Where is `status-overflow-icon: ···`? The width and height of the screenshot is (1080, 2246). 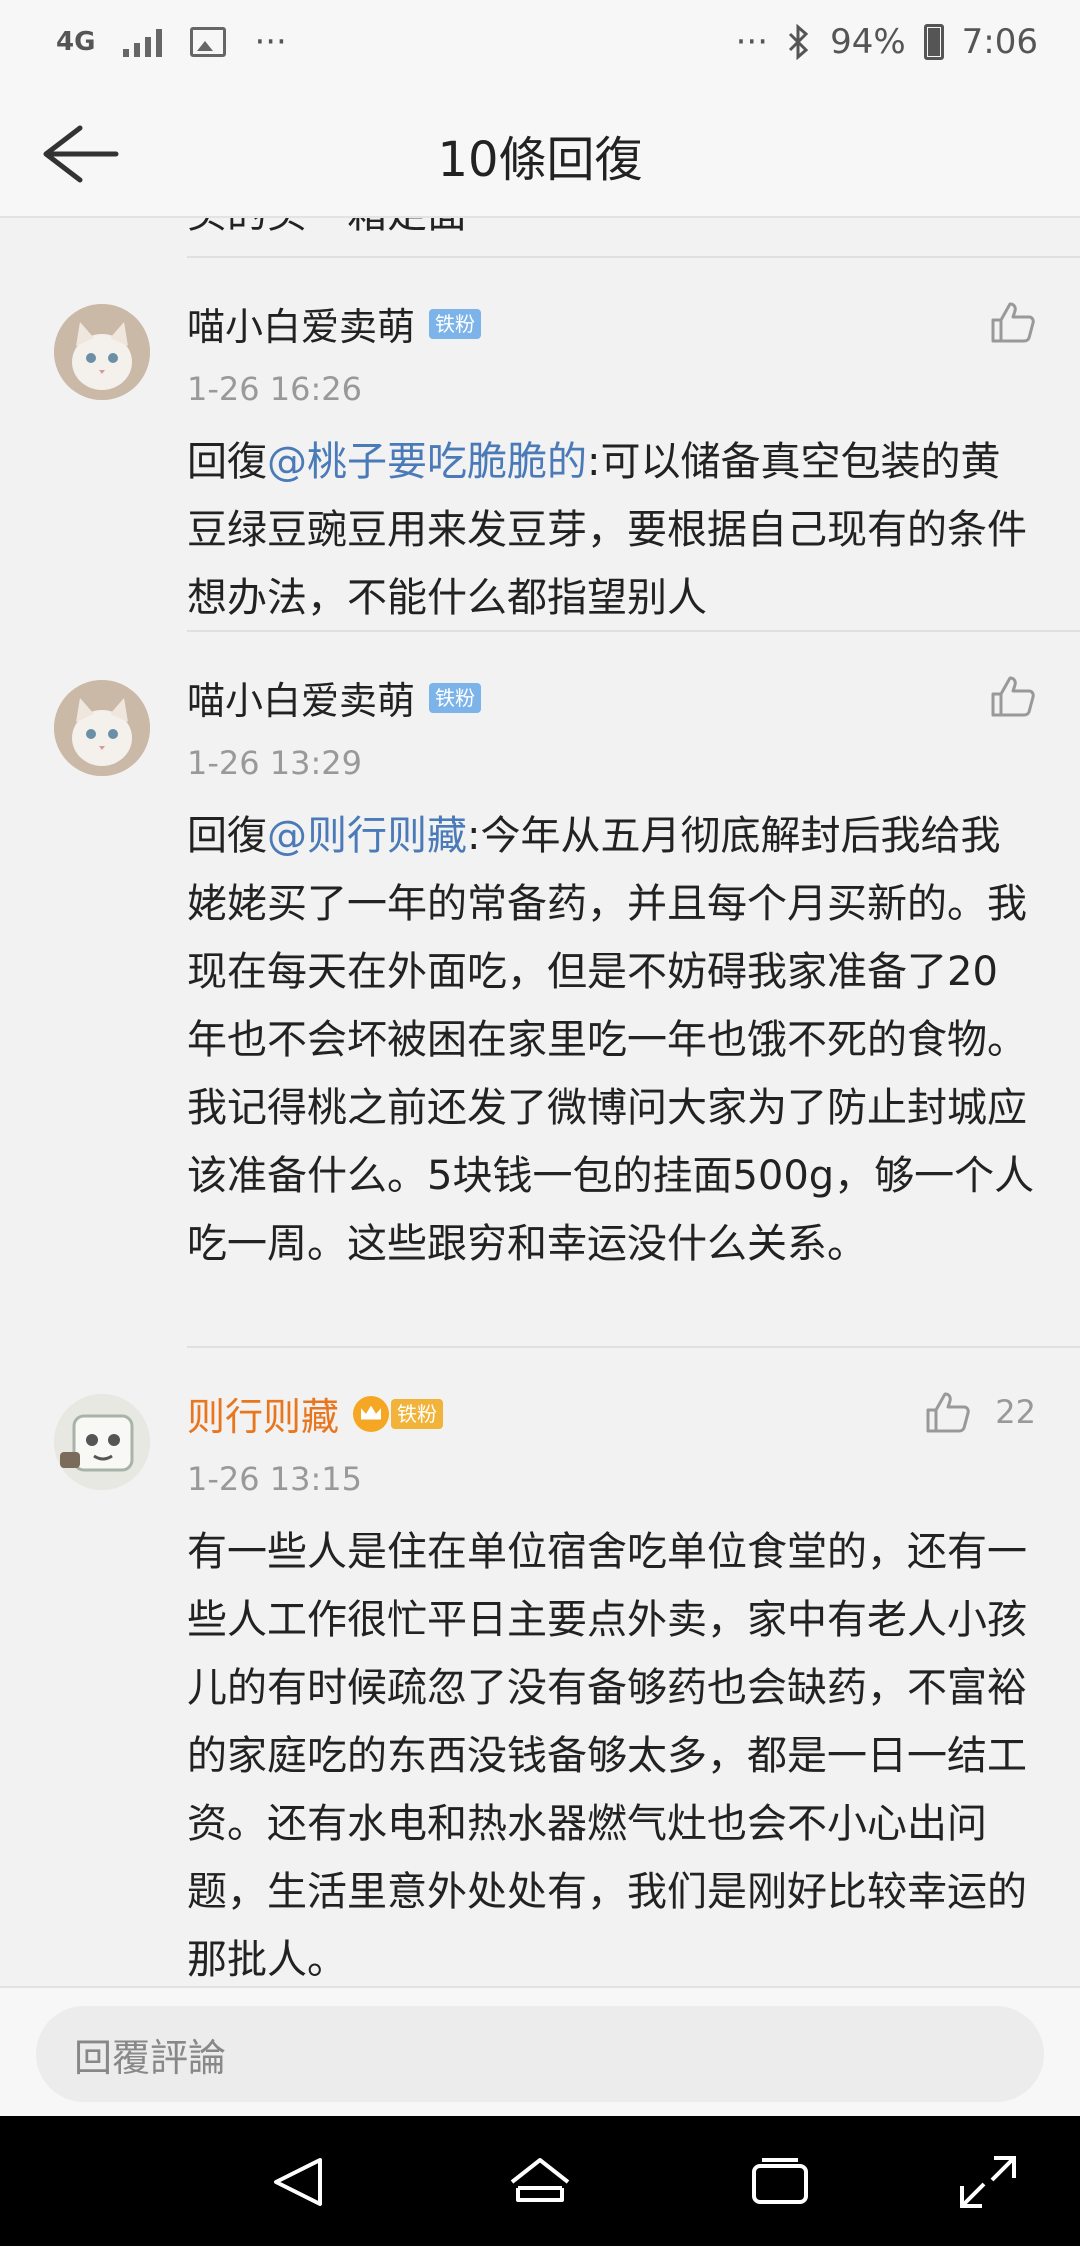 status-overflow-icon: ··· is located at coordinates (270, 42).